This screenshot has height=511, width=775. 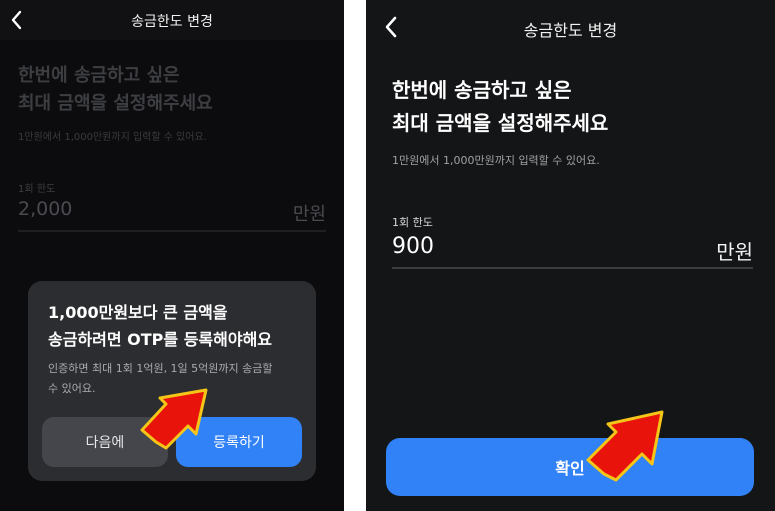 What do you see at coordinates (160, 339) in the screenshot?
I see `dialog-title-line-2: 송금하려면 OTP를 등록해야해요` at bounding box center [160, 339].